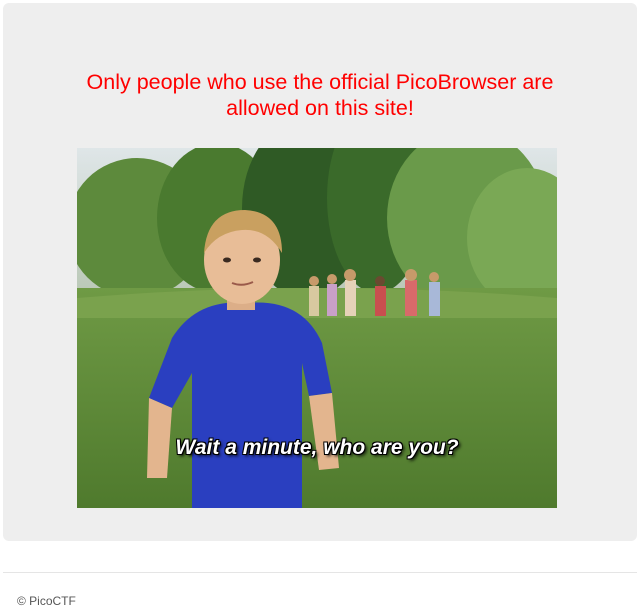 The height and width of the screenshot is (612, 642). I want to click on headline-line-2: allowed on this site!, so click(320, 108).